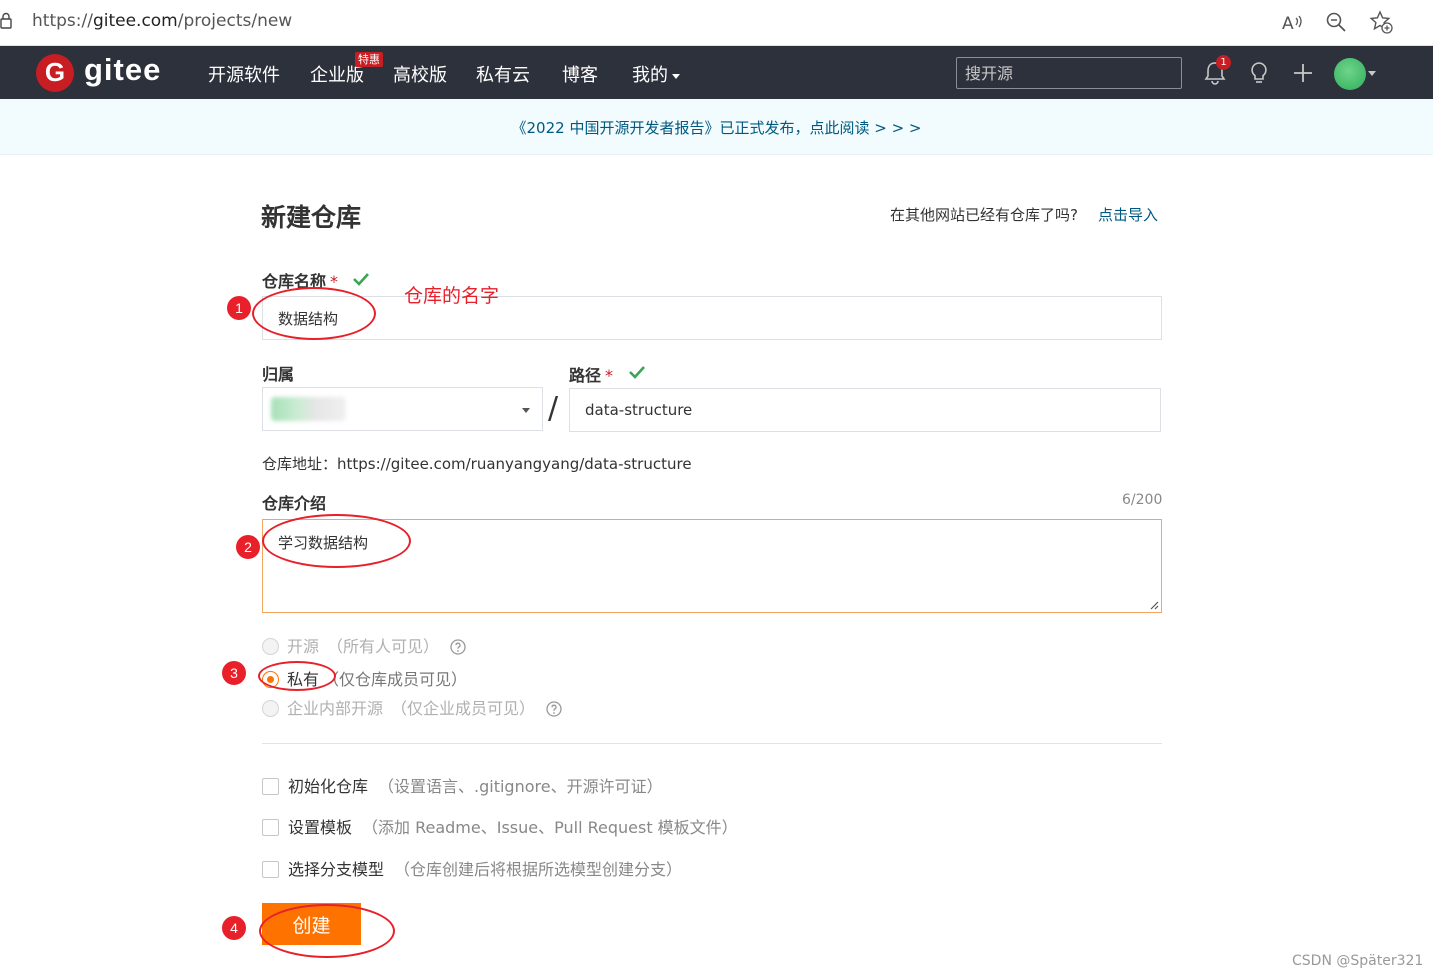  I want to click on owner-avatar-blurred, so click(308, 409).